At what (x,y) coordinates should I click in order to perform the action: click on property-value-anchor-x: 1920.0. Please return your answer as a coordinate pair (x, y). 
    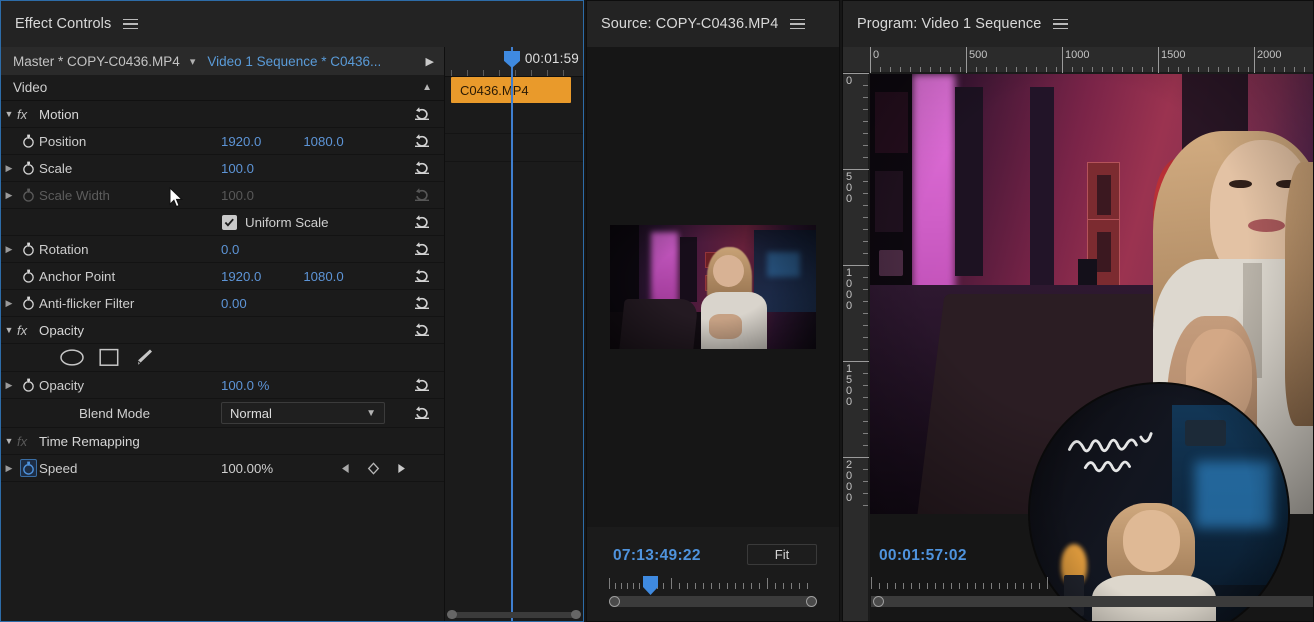
    Looking at the image, I should click on (241, 276).